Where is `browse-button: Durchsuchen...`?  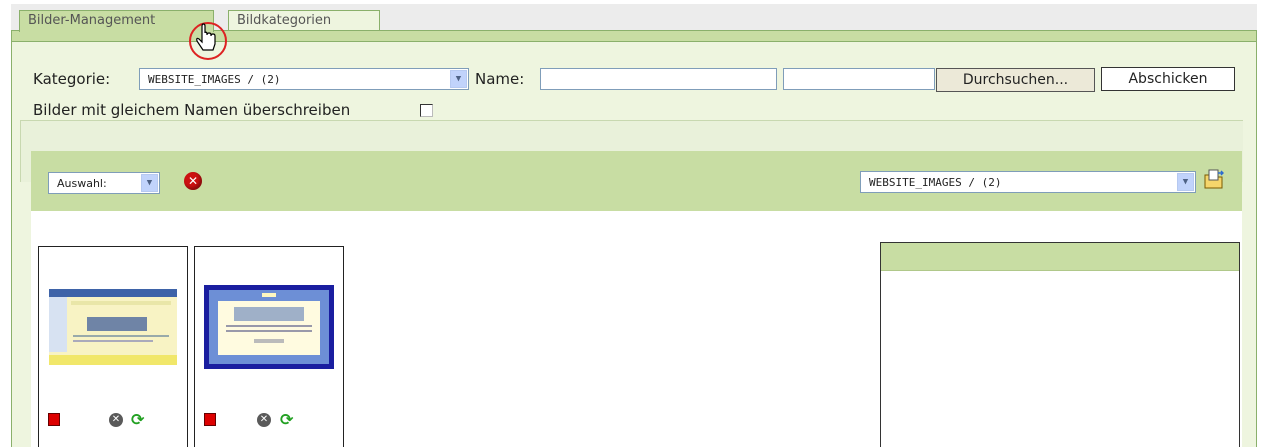 browse-button: Durchsuchen... is located at coordinates (1015, 80).